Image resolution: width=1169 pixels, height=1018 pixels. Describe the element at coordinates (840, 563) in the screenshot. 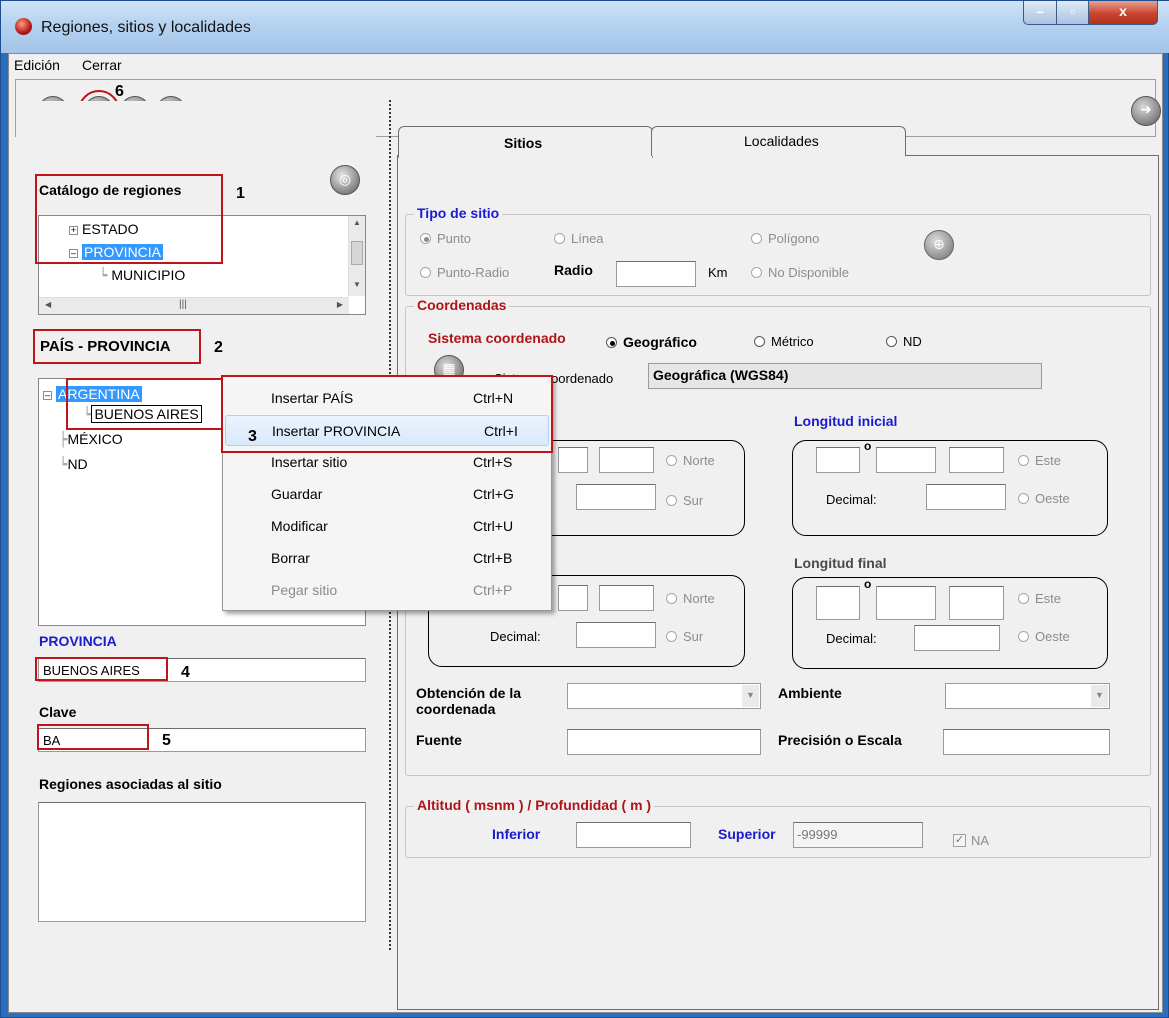

I see `longitud-final-label: Longitud final` at that location.